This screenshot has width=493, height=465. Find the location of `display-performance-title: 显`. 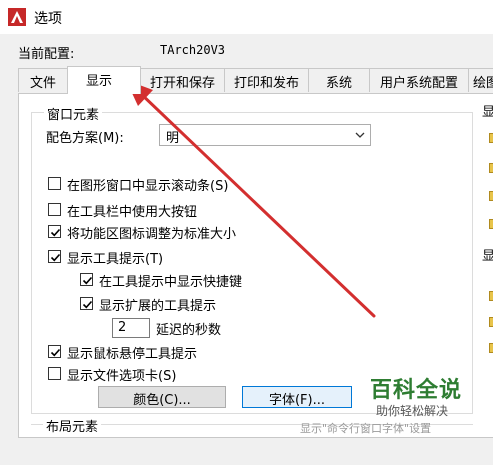

display-performance-title: 显 is located at coordinates (487, 256).